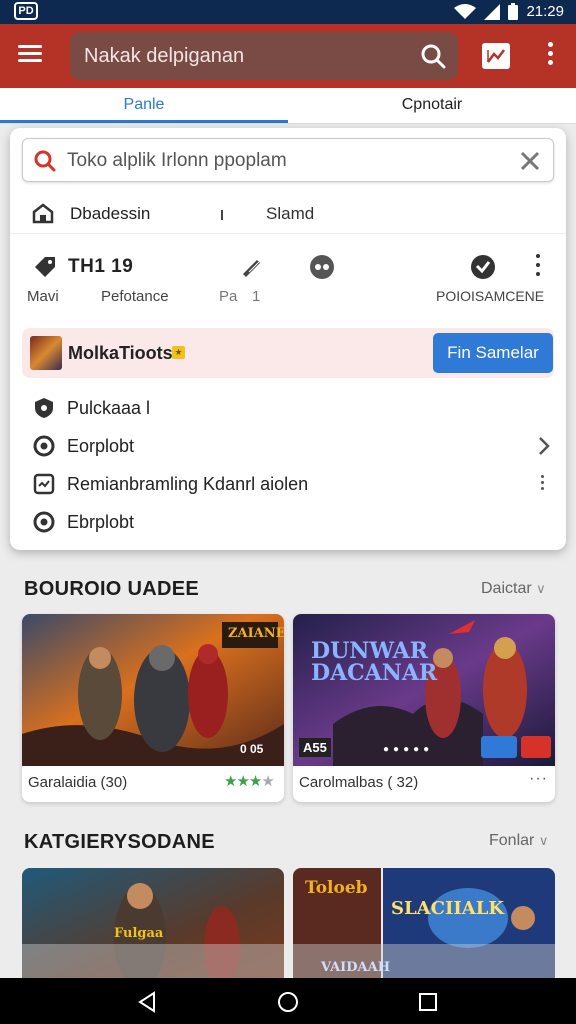 Image resolution: width=576 pixels, height=1024 pixels. What do you see at coordinates (144, 106) in the screenshot?
I see `tab-panle: Panle` at bounding box center [144, 106].